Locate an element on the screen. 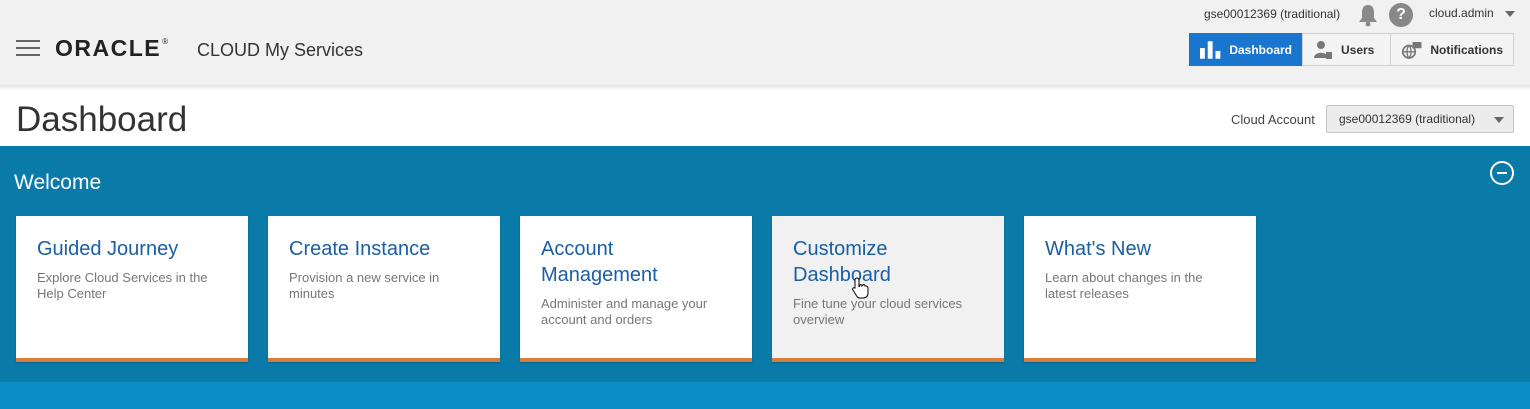 This screenshot has height=409, width=1530. tab-notifications: Notifications is located at coordinates (1452, 49).